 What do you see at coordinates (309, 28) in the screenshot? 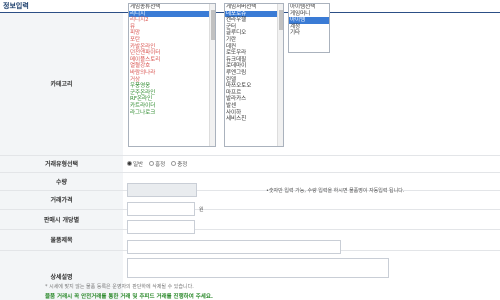
I see `item-type-select: 아이템선택 게임머니 아이템 계정 기타` at bounding box center [309, 28].